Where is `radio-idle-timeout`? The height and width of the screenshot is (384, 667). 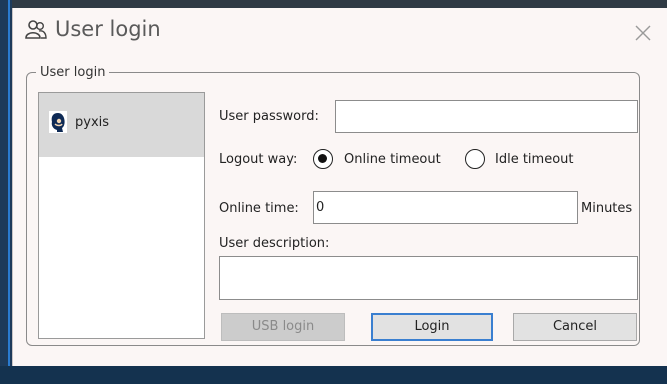
radio-idle-timeout is located at coordinates (475, 159).